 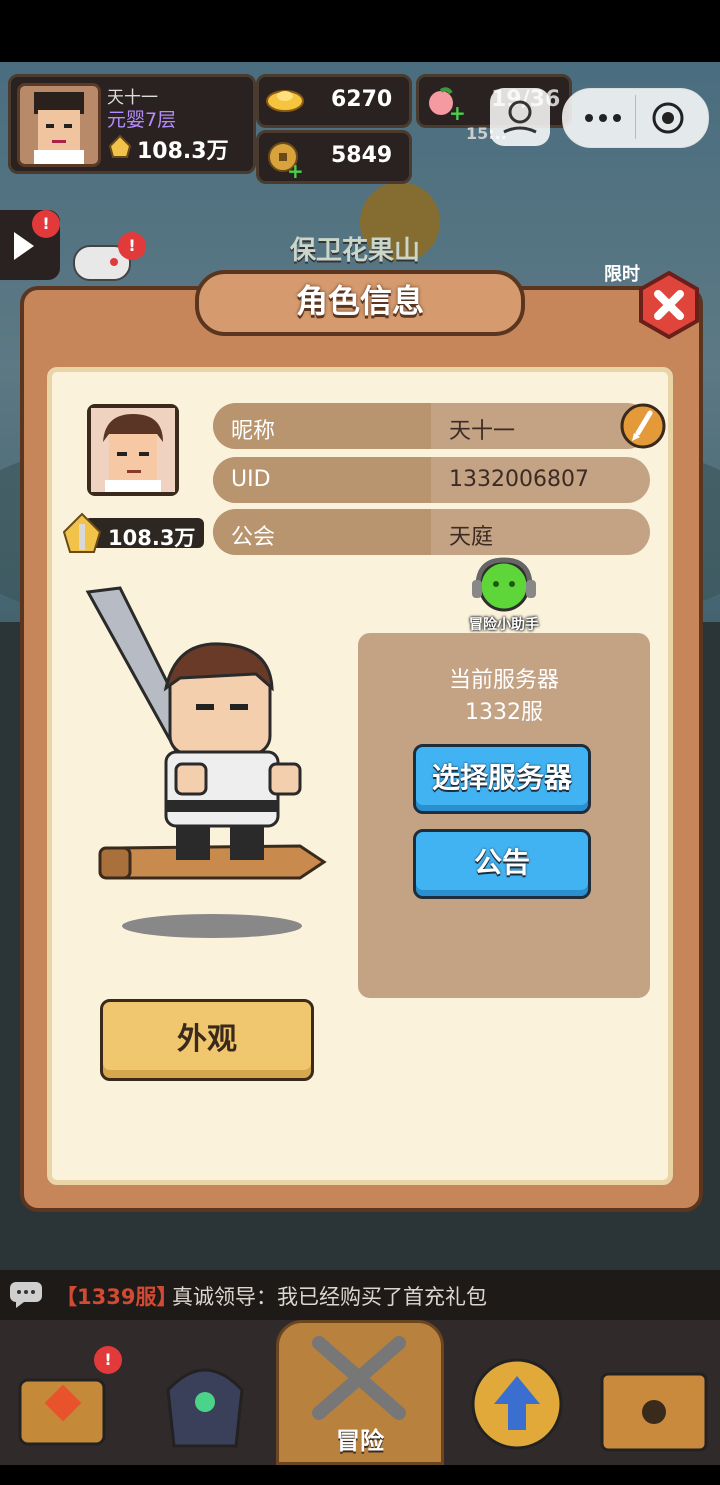 What do you see at coordinates (668, 118) in the screenshot?
I see `close-miniprogram-icon` at bounding box center [668, 118].